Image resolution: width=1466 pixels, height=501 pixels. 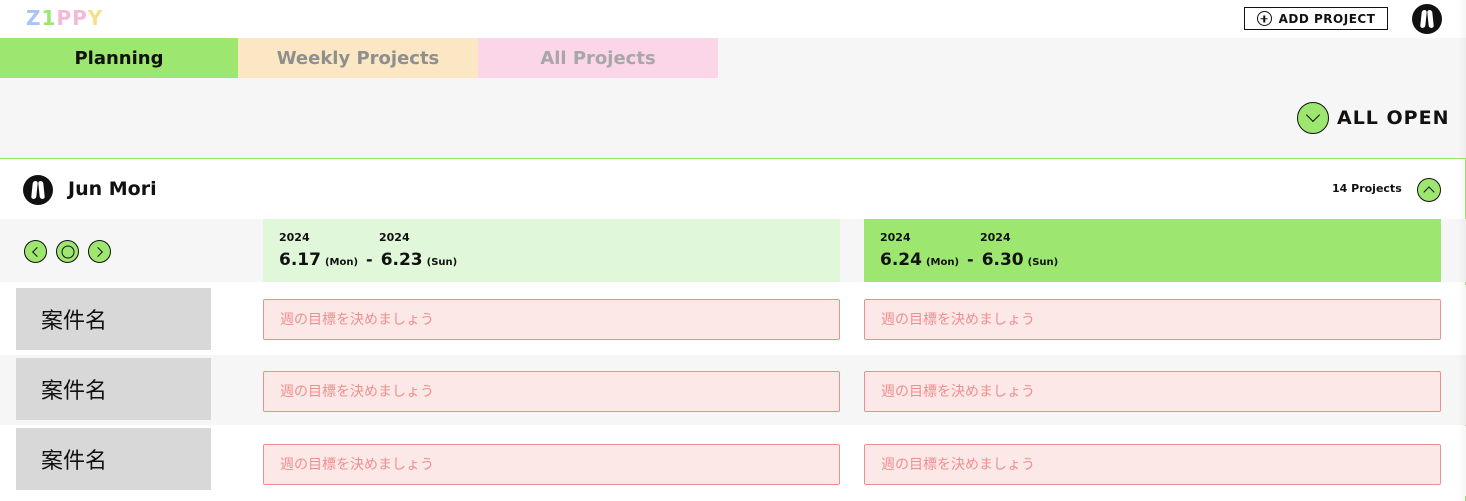 I want to click on tab-all-projects: All Projects, so click(x=598, y=58).